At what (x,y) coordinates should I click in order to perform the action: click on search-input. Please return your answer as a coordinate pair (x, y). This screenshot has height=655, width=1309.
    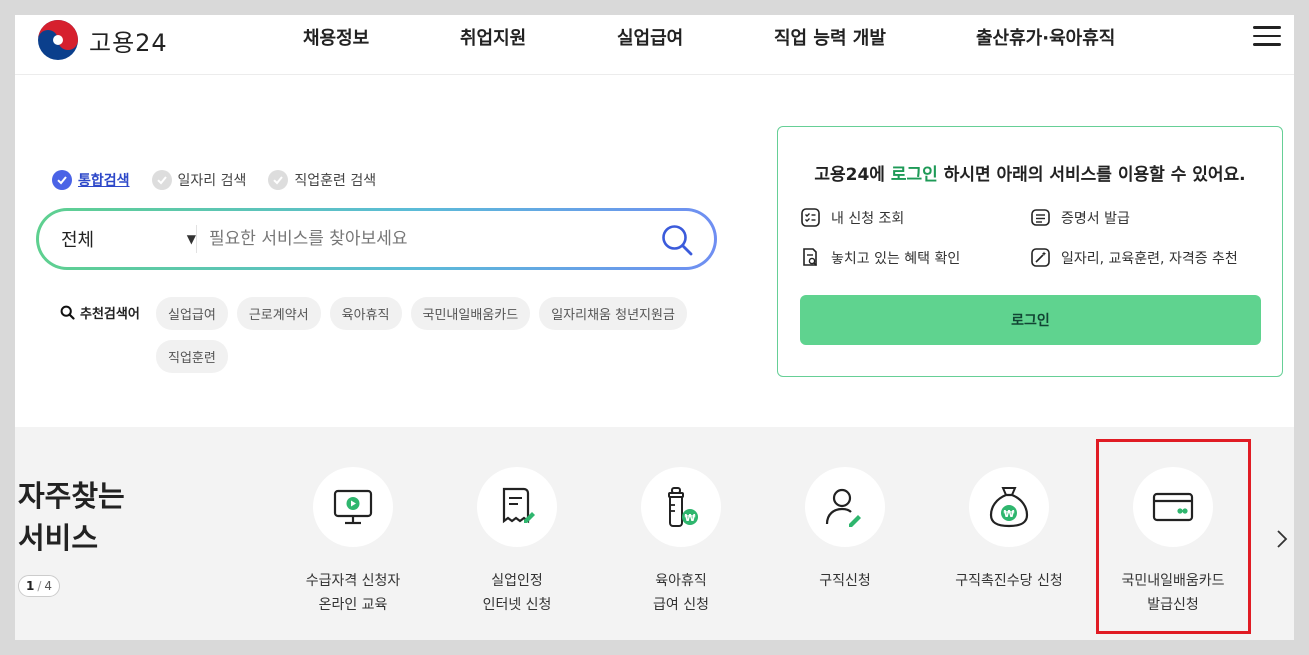
    Looking at the image, I should click on (424, 239).